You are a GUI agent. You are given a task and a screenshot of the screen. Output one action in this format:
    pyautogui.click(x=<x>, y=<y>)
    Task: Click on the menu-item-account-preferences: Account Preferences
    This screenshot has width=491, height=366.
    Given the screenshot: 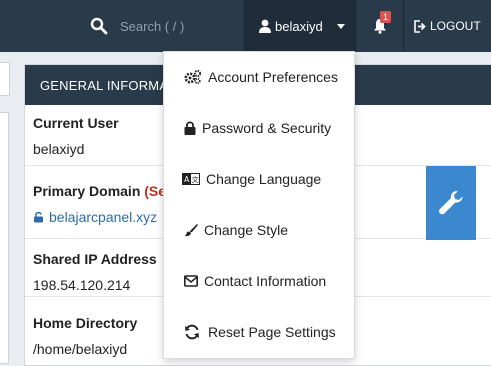 What is the action you would take?
    pyautogui.click(x=259, y=77)
    